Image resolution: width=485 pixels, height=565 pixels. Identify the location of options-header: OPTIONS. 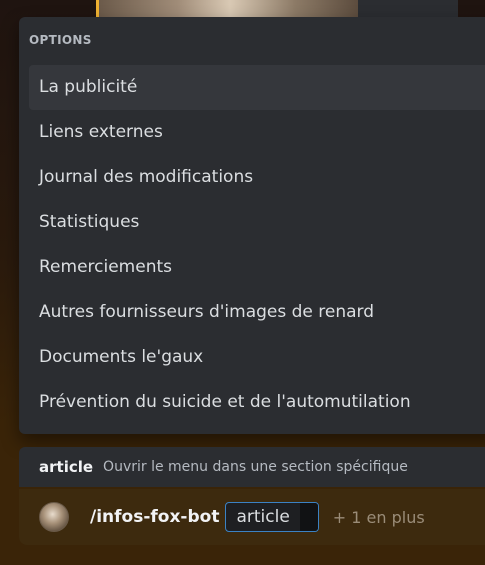
(60, 40).